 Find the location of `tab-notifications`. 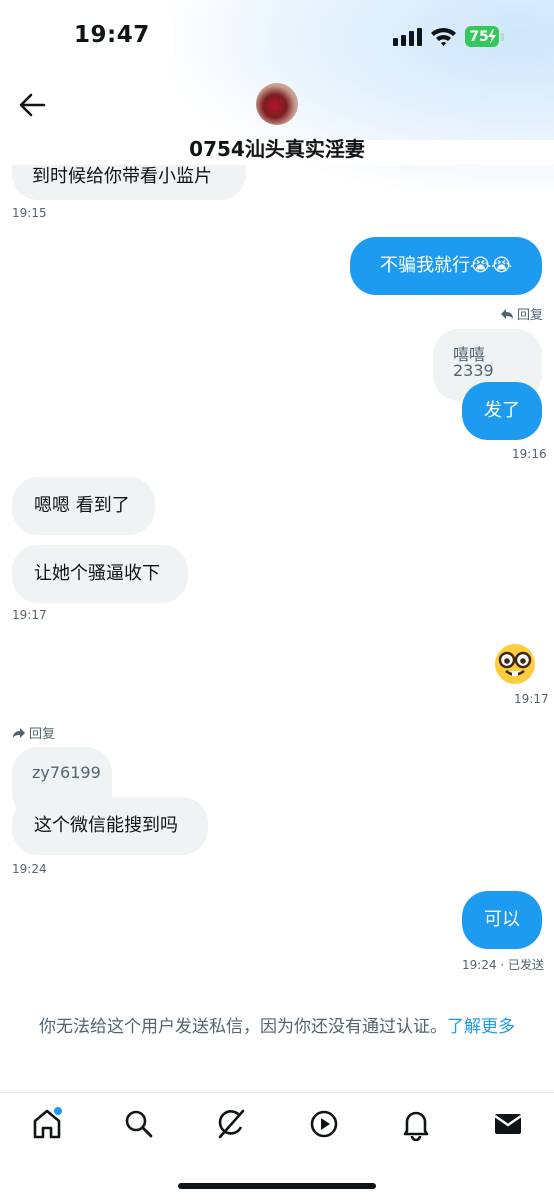

tab-notifications is located at coordinates (416, 1124).